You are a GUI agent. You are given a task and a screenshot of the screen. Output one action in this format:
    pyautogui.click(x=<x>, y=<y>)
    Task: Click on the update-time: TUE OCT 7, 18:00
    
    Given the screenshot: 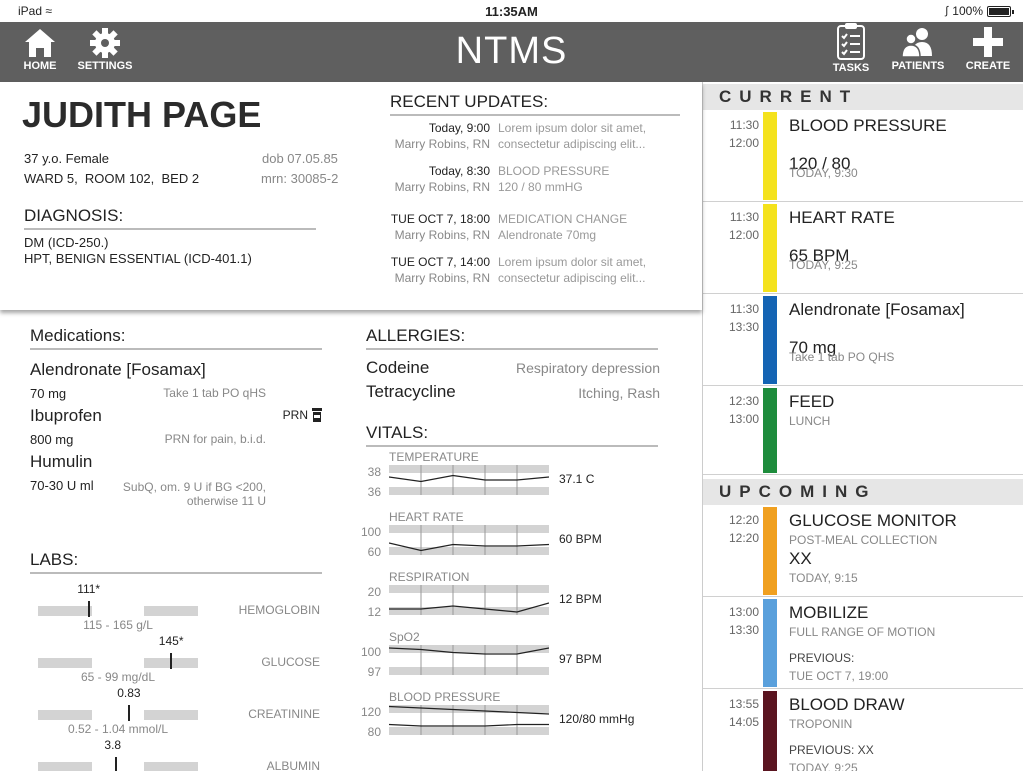 What is the action you would take?
    pyautogui.click(x=440, y=219)
    